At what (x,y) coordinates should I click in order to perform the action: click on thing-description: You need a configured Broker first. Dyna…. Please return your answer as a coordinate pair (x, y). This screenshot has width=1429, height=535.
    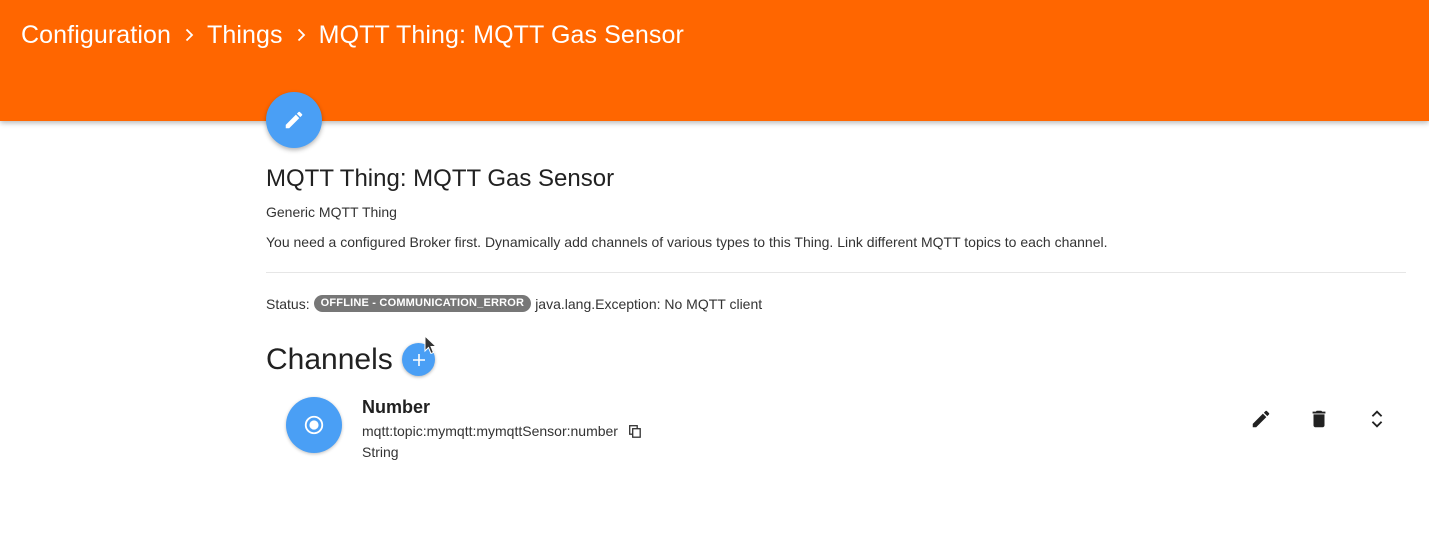
    Looking at the image, I should click on (687, 242).